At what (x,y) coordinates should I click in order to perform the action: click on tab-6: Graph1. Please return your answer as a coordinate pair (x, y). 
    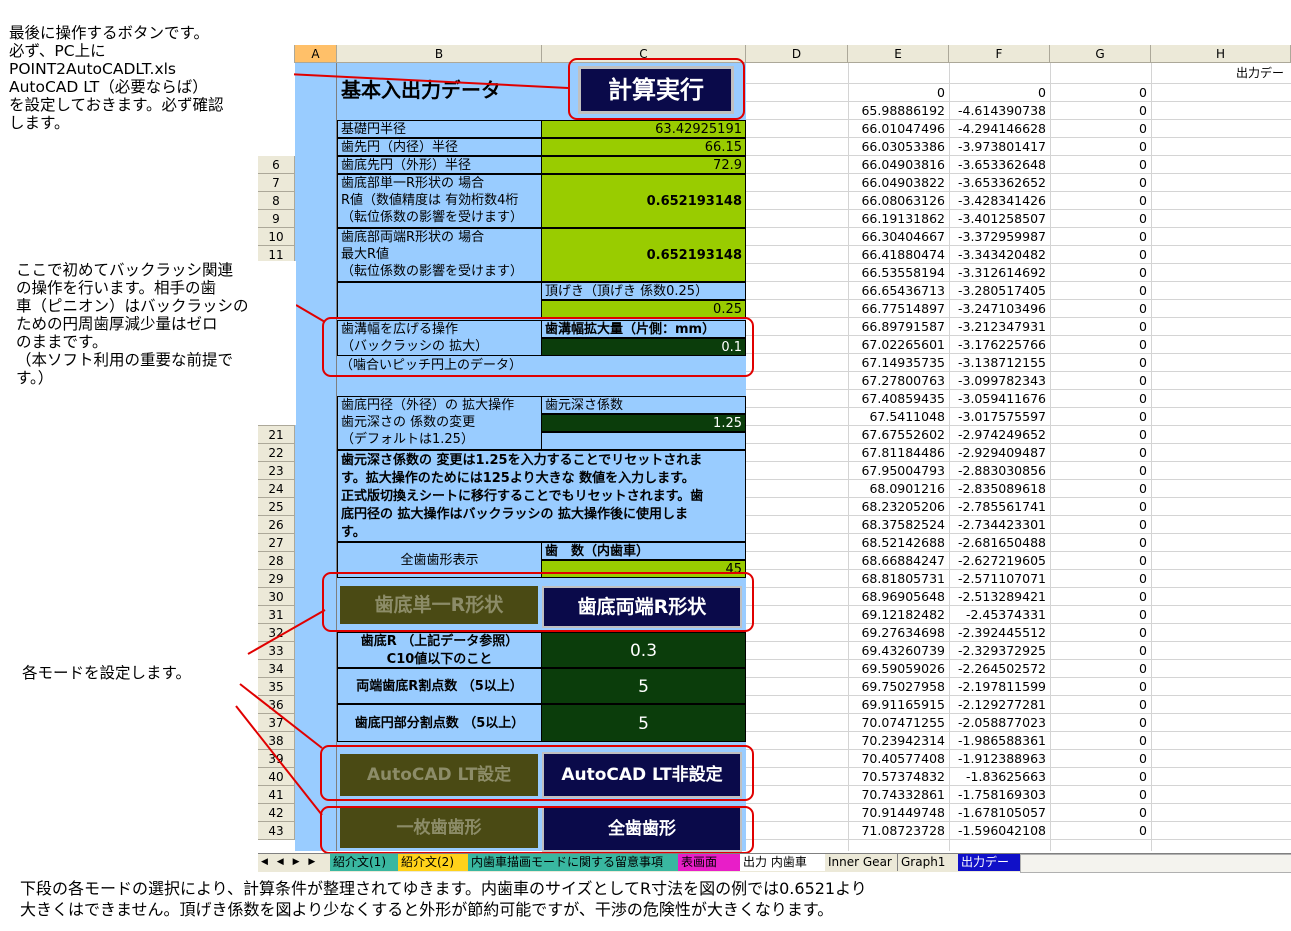
    Looking at the image, I should click on (928, 862).